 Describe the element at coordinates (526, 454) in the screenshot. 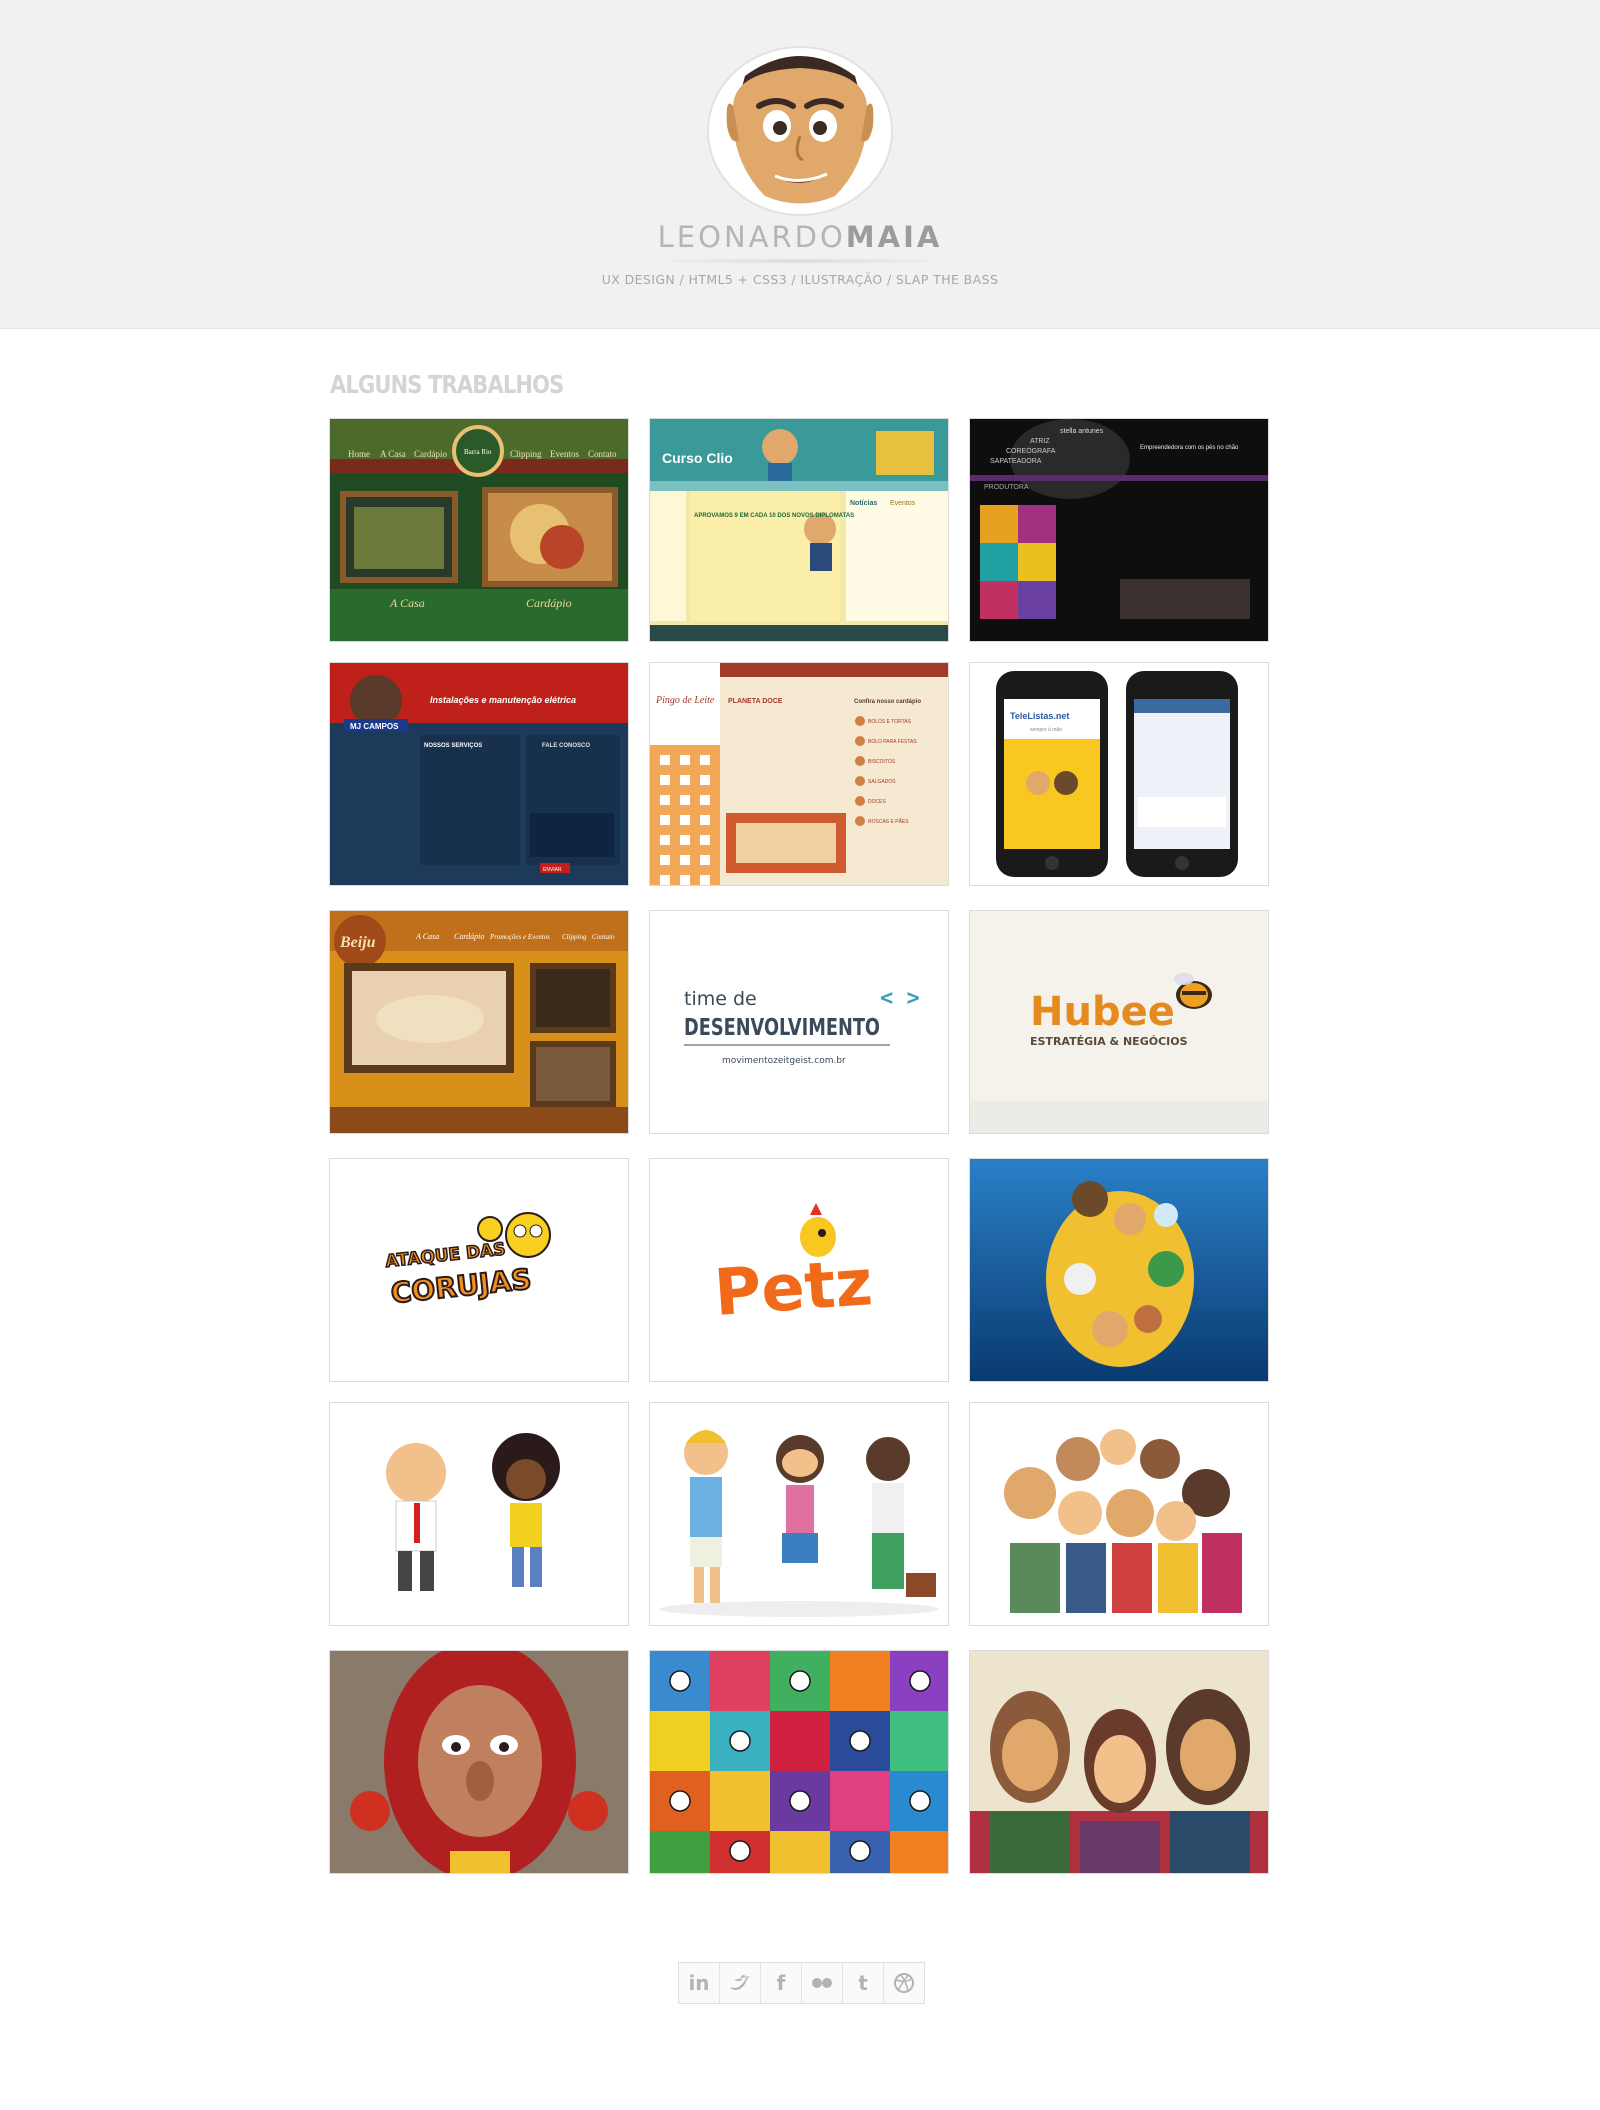

I see `thumb-nav-clipping: Clipping` at that location.